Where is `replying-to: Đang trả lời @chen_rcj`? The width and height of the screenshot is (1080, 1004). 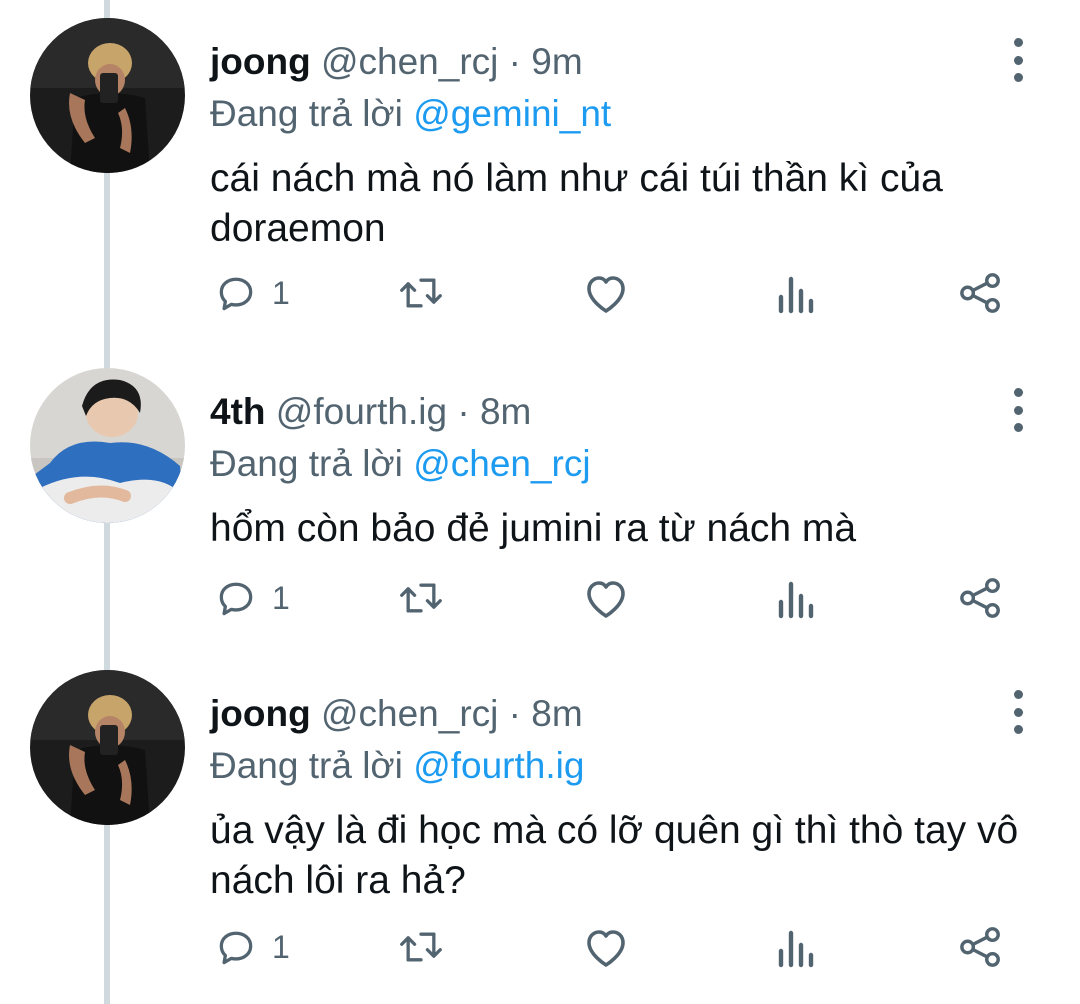
replying-to: Đang trả lời @chen_rcj is located at coordinates (400, 464).